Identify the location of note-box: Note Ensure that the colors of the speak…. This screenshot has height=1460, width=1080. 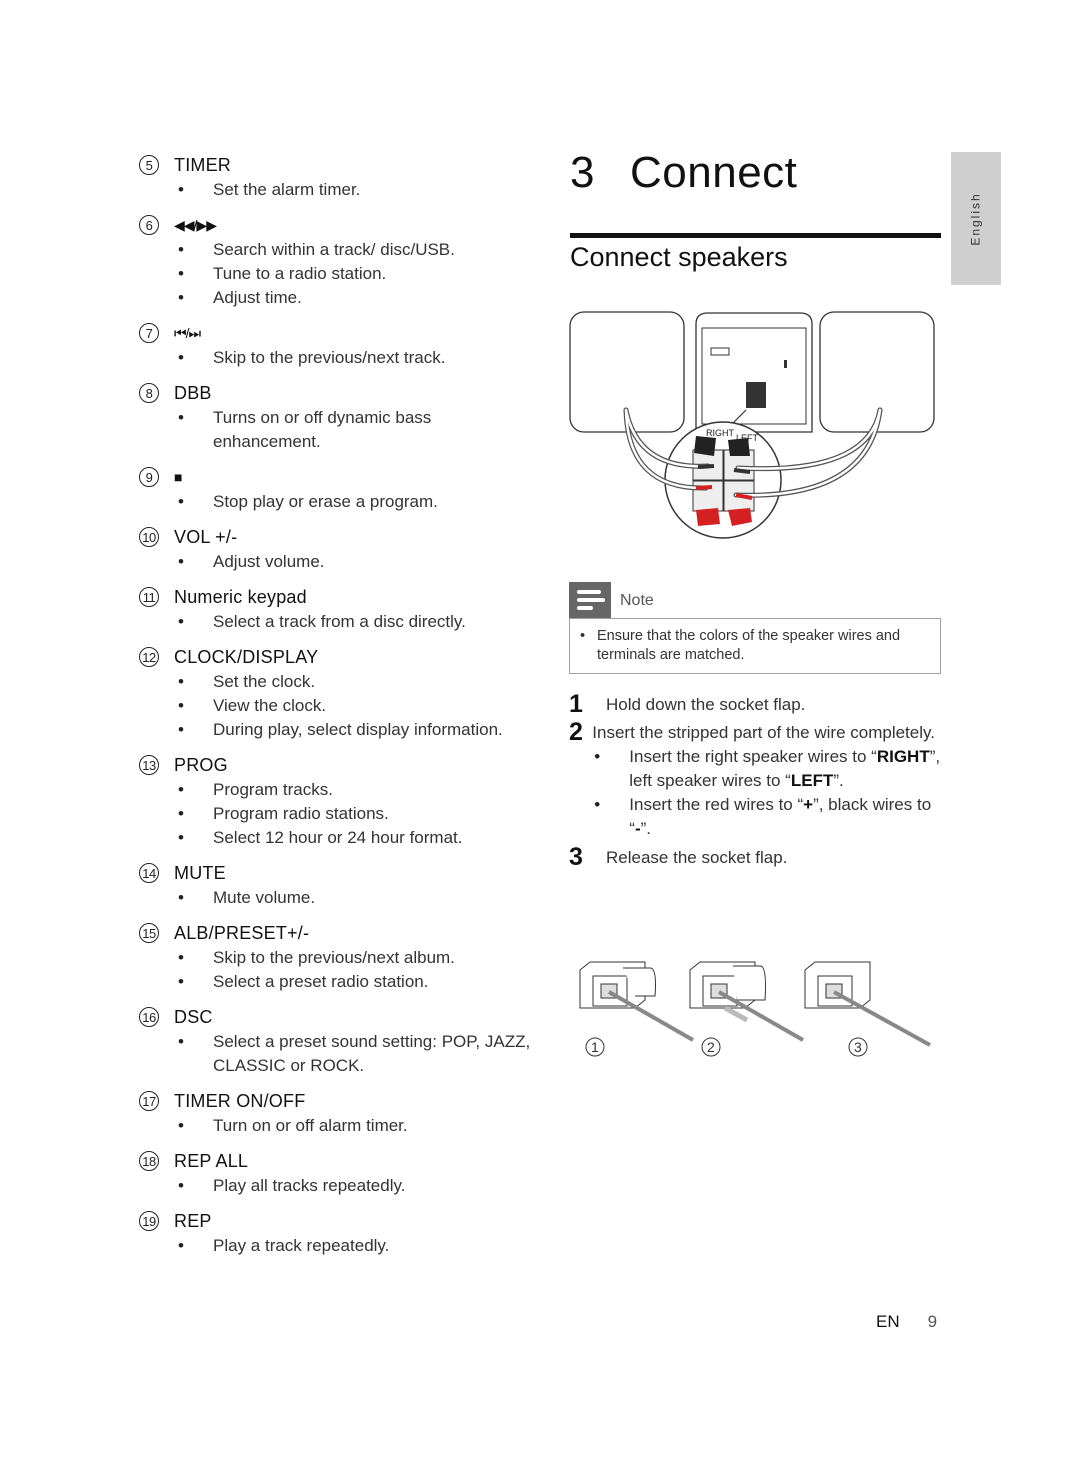
(755, 628).